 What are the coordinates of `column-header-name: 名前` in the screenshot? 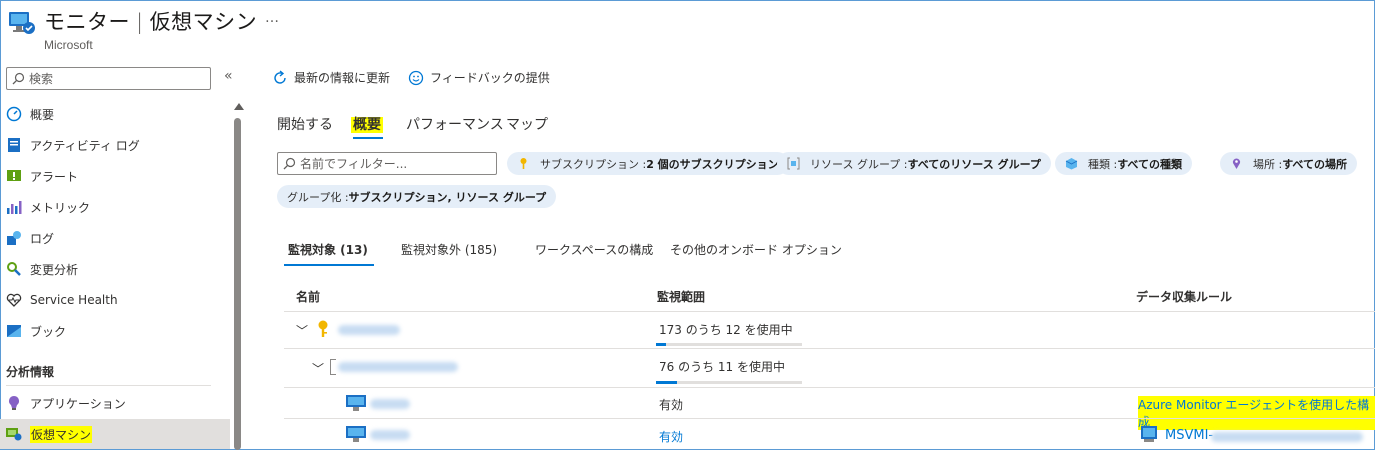 It's located at (308, 296).